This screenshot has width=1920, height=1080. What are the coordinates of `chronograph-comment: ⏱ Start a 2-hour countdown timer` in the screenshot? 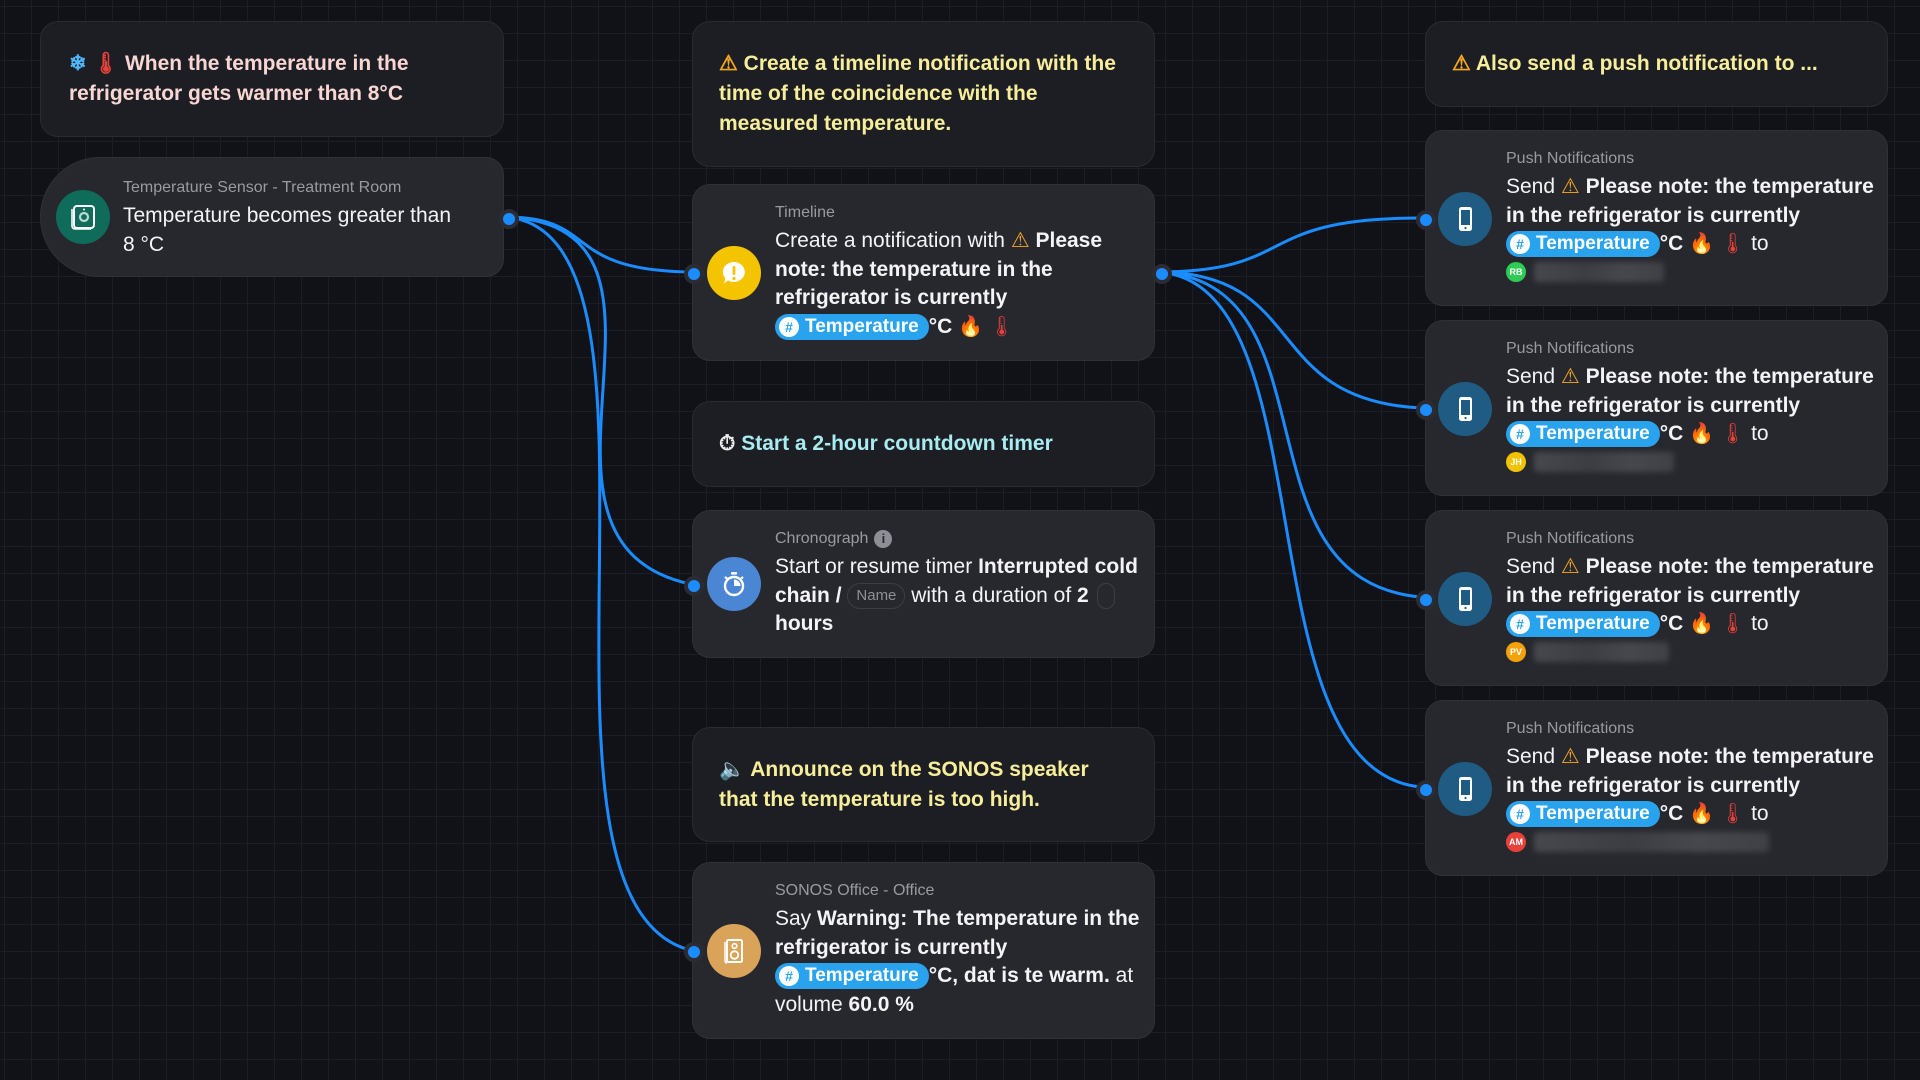 It's located at (923, 444).